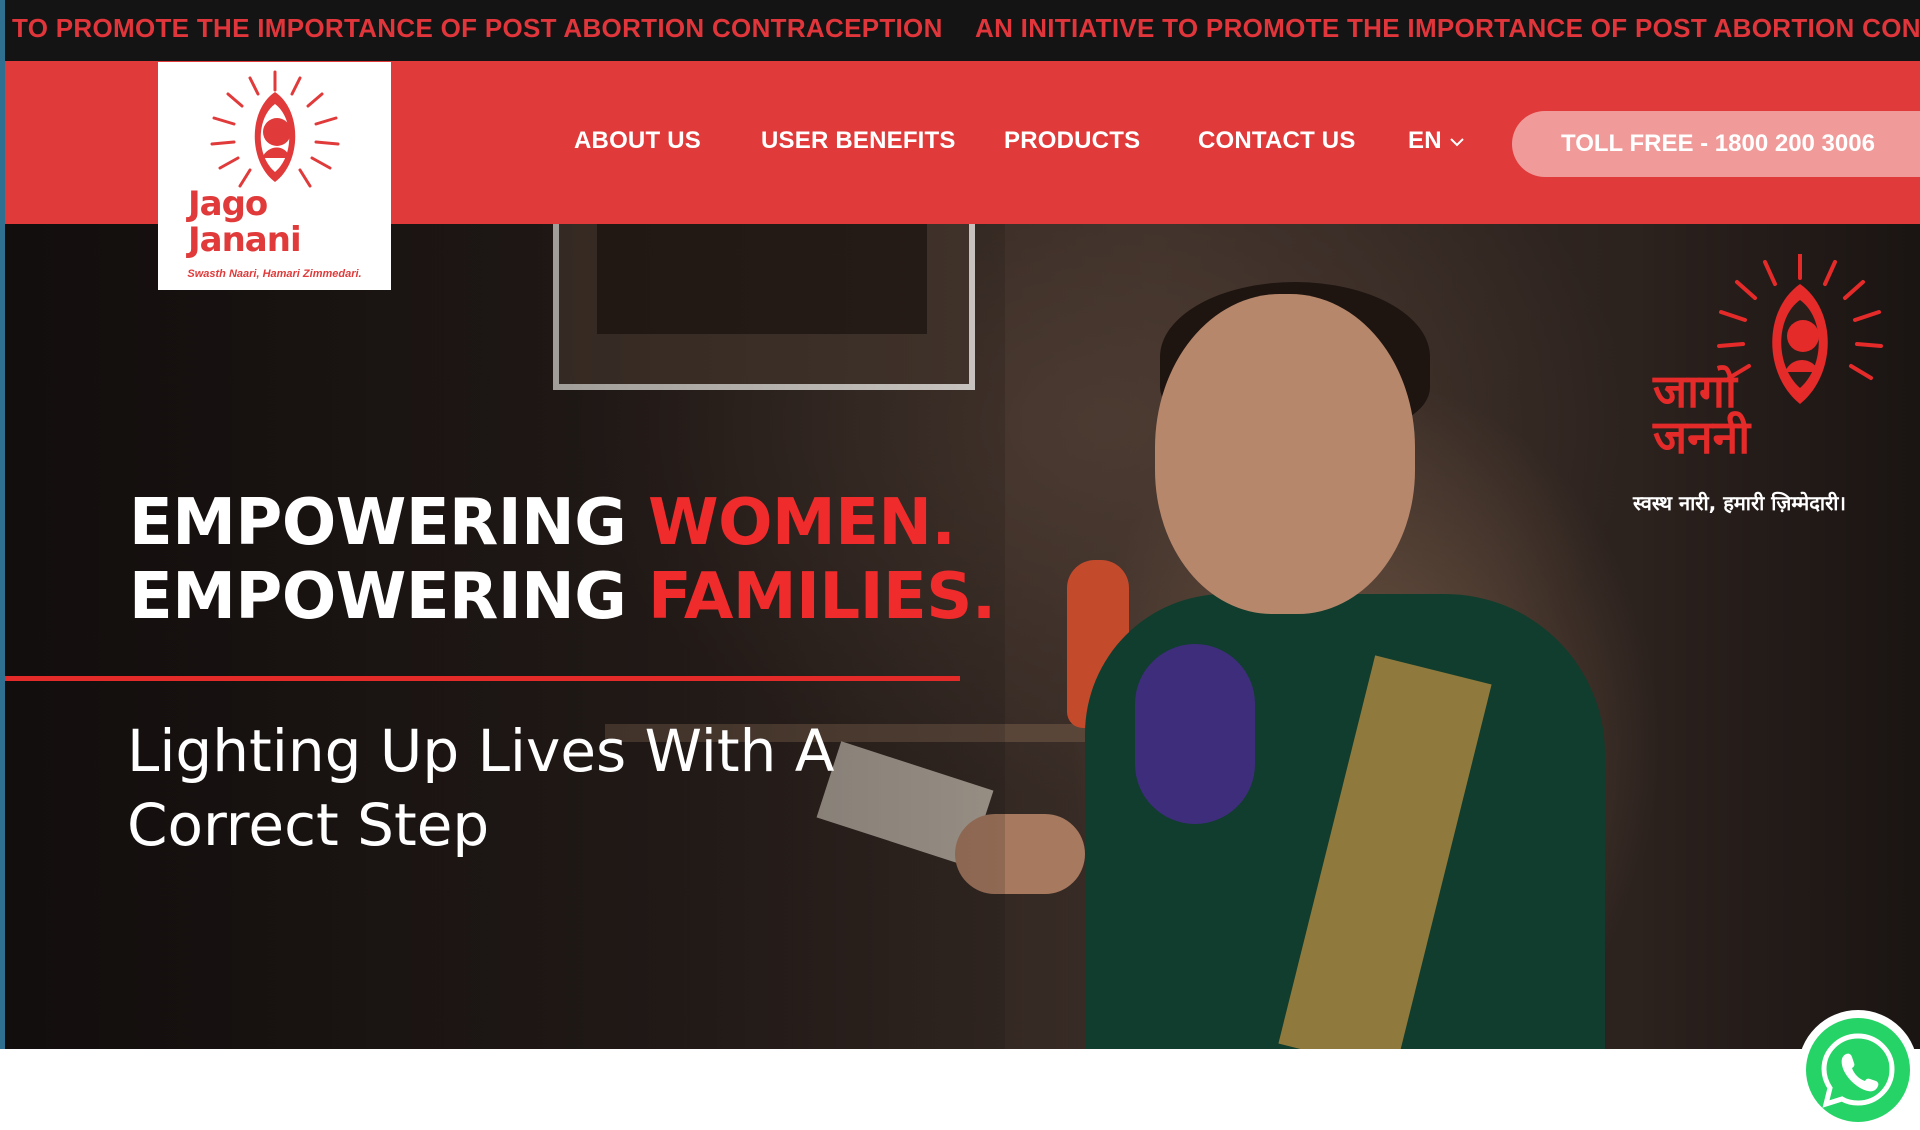 The width and height of the screenshot is (1920, 1130). Describe the element at coordinates (308, 825) in the screenshot. I see `subheadline-line2: Correct Step` at that location.